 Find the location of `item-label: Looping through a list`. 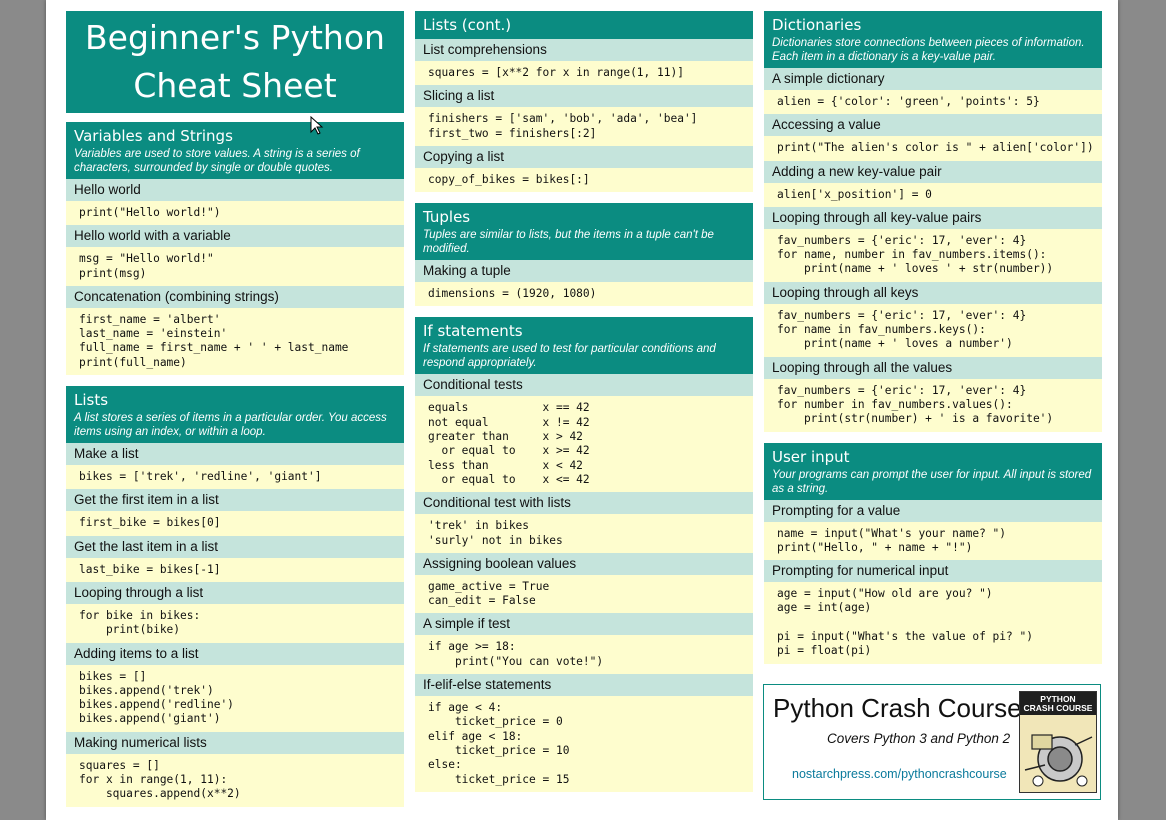

item-label: Looping through a list is located at coordinates (235, 592).